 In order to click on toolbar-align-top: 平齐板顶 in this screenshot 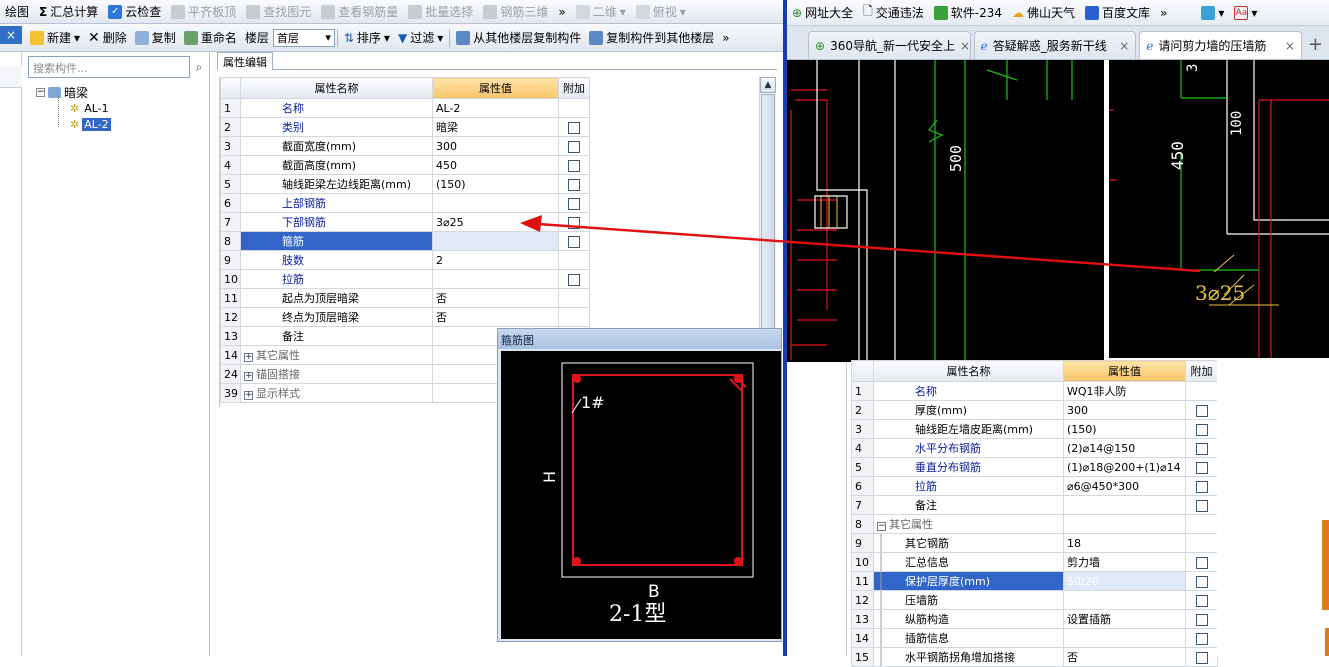, I will do `click(203, 12)`.